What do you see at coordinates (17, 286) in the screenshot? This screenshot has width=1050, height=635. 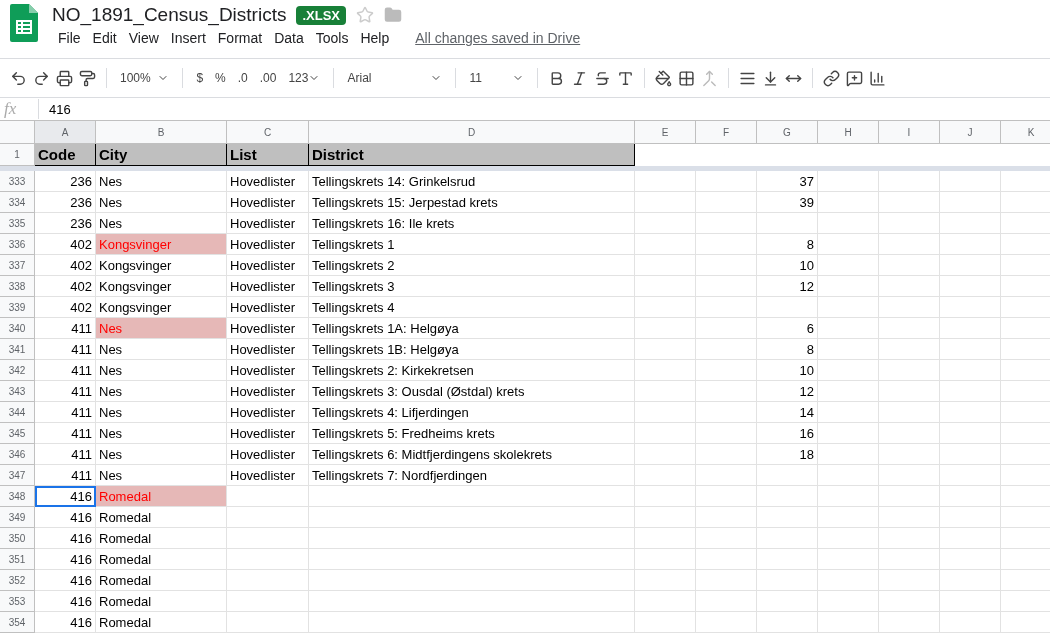 I see `row-header: 338` at bounding box center [17, 286].